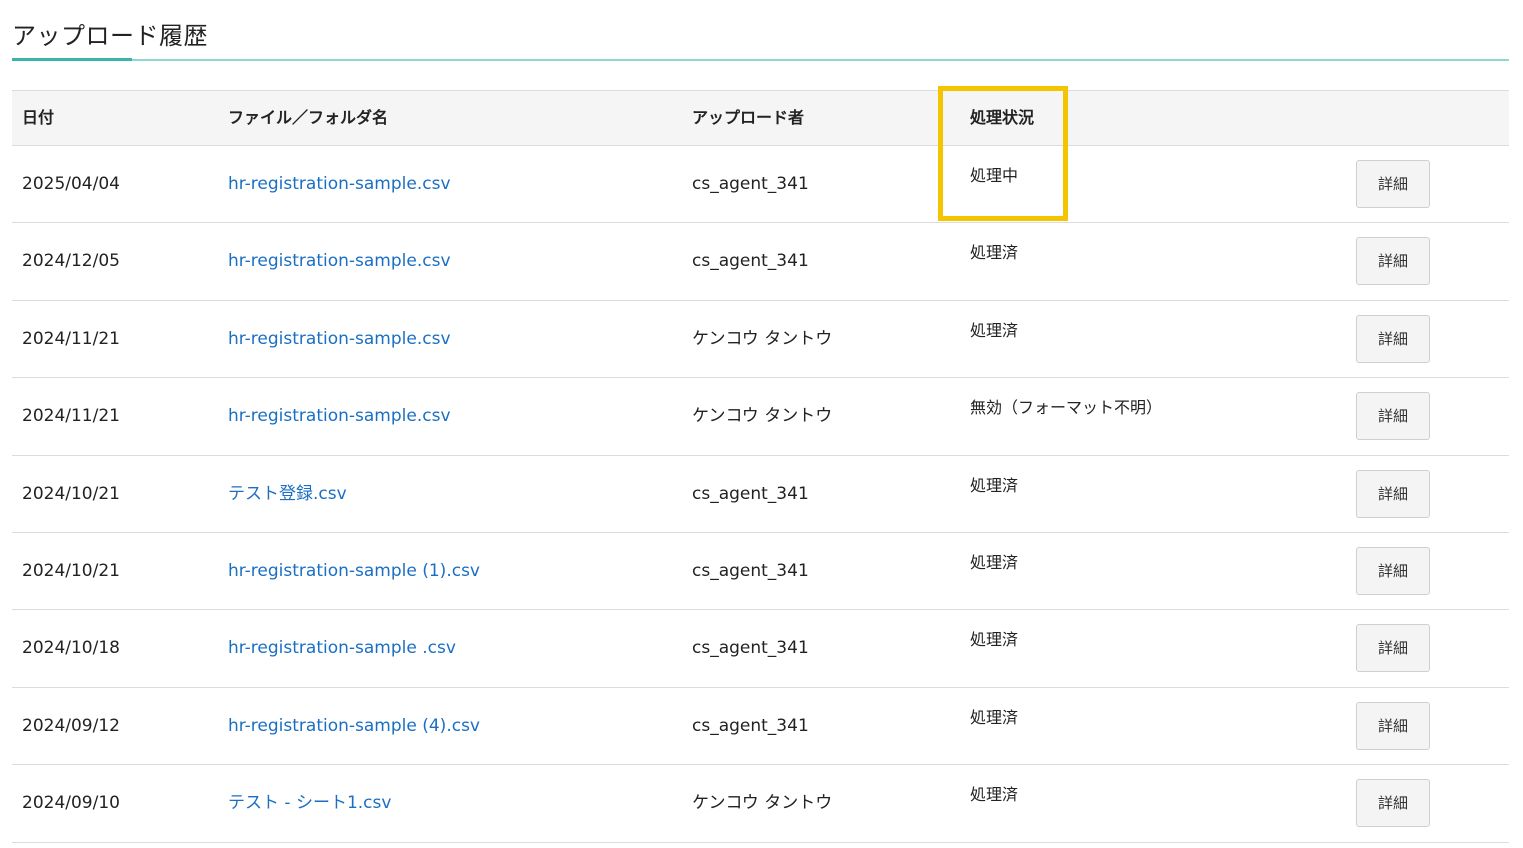  What do you see at coordinates (1002, 117) in the screenshot?
I see `header-status: 処理状況` at bounding box center [1002, 117].